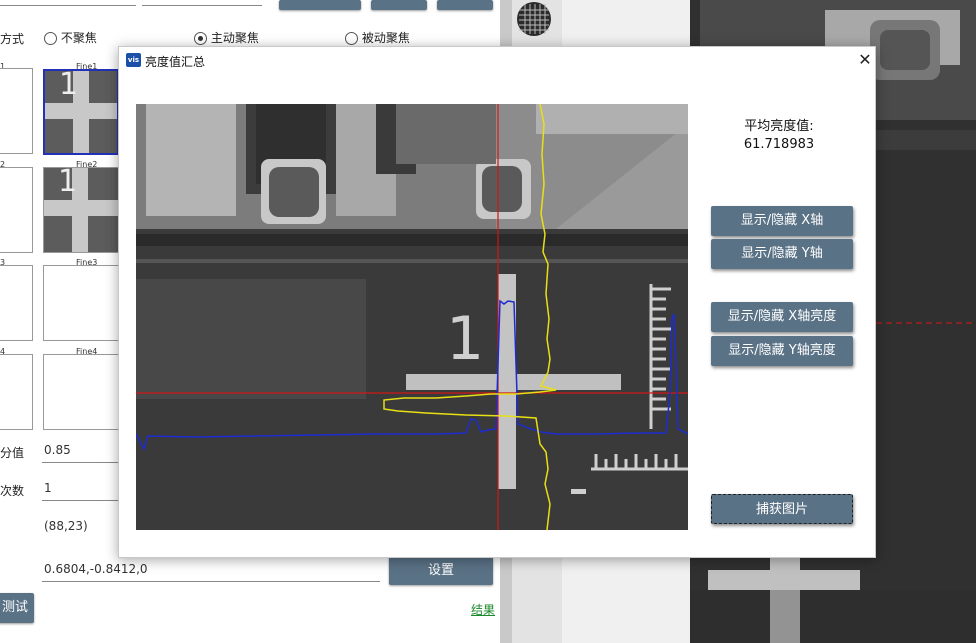 This screenshot has width=976, height=643. What do you see at coordinates (81, 112) in the screenshot?
I see `fine-thumbnail-selected: 1` at bounding box center [81, 112].